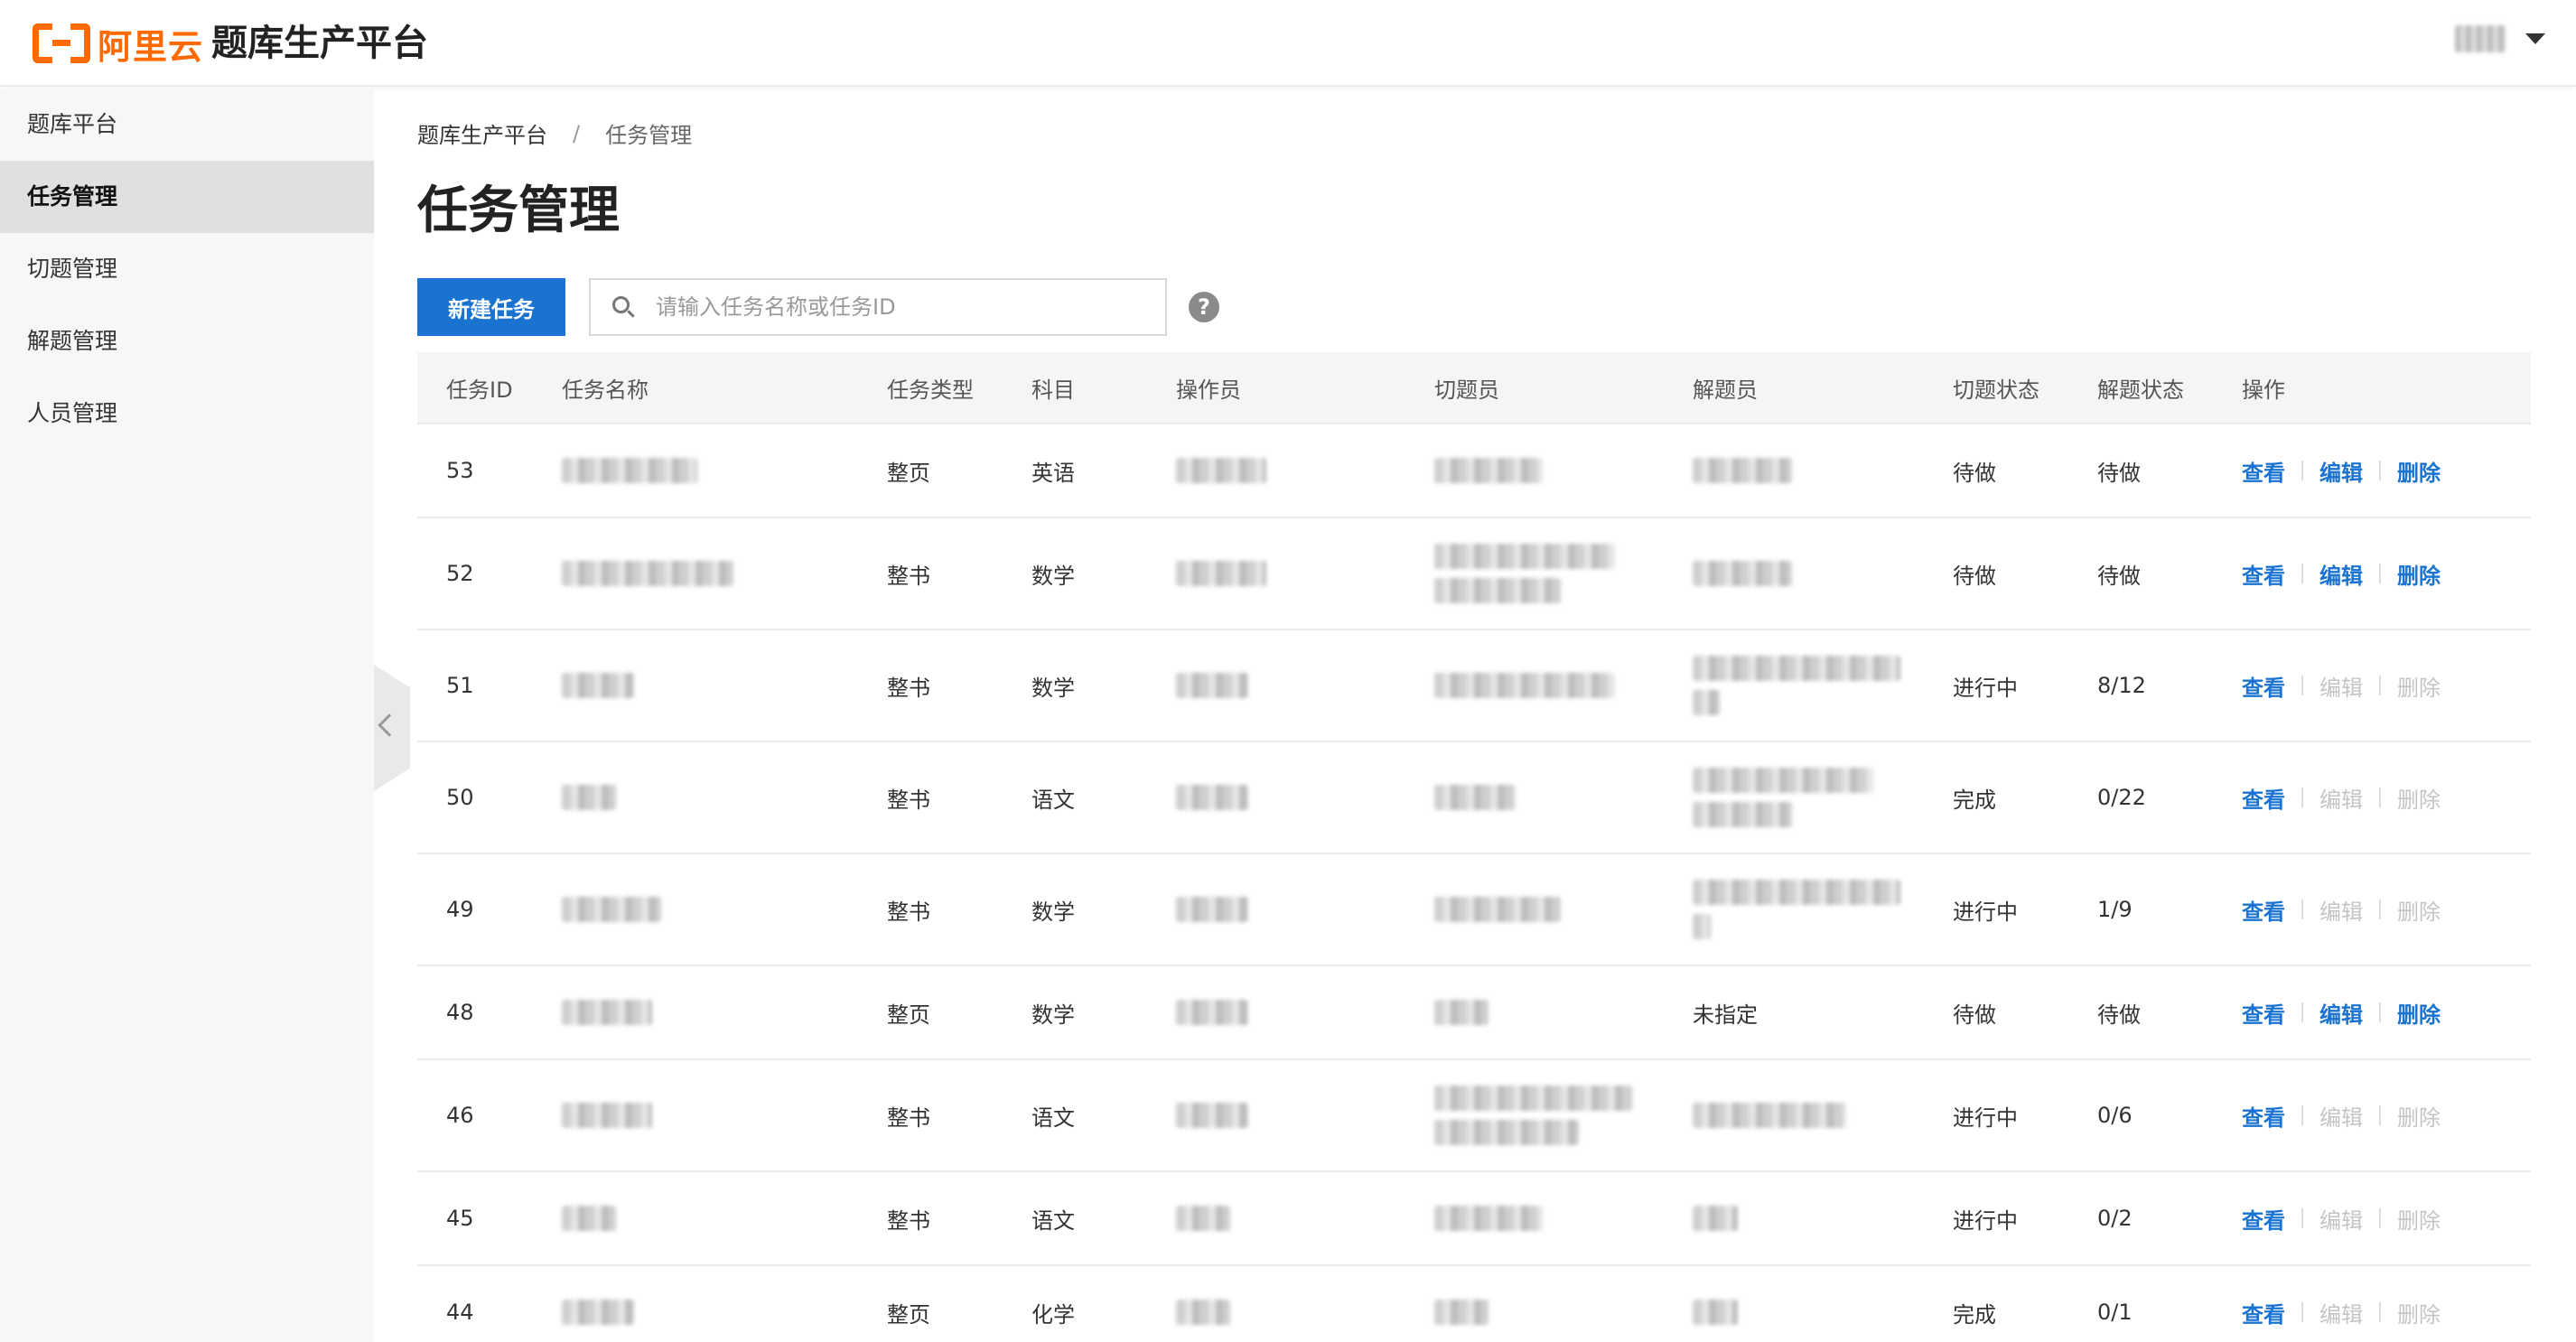 Image resolution: width=2576 pixels, height=1342 pixels. Describe the element at coordinates (187, 715) in the screenshot. I see `sidebar: 题库平台 任务管理 切题管理 解题管理 人员管理` at that location.